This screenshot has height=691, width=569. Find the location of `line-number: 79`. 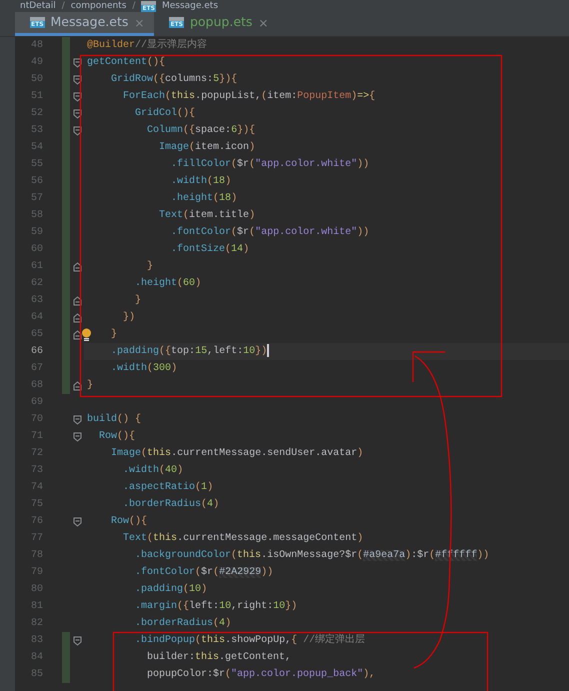

line-number: 79 is located at coordinates (36, 573).